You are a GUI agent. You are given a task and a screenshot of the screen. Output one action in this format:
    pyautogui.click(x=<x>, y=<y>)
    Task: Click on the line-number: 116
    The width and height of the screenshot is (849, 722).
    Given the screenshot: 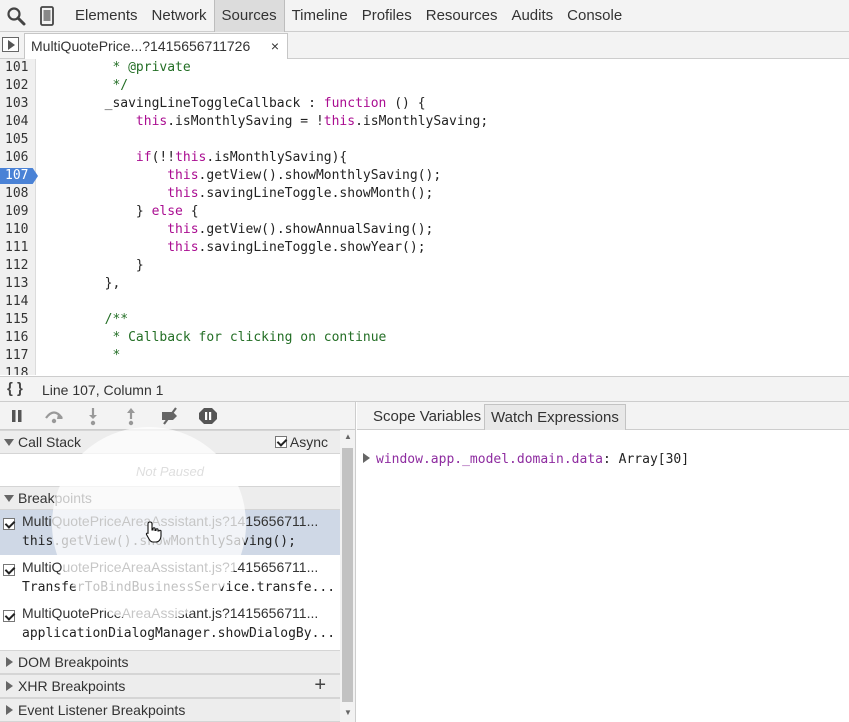 What is the action you would take?
    pyautogui.click(x=17, y=338)
    